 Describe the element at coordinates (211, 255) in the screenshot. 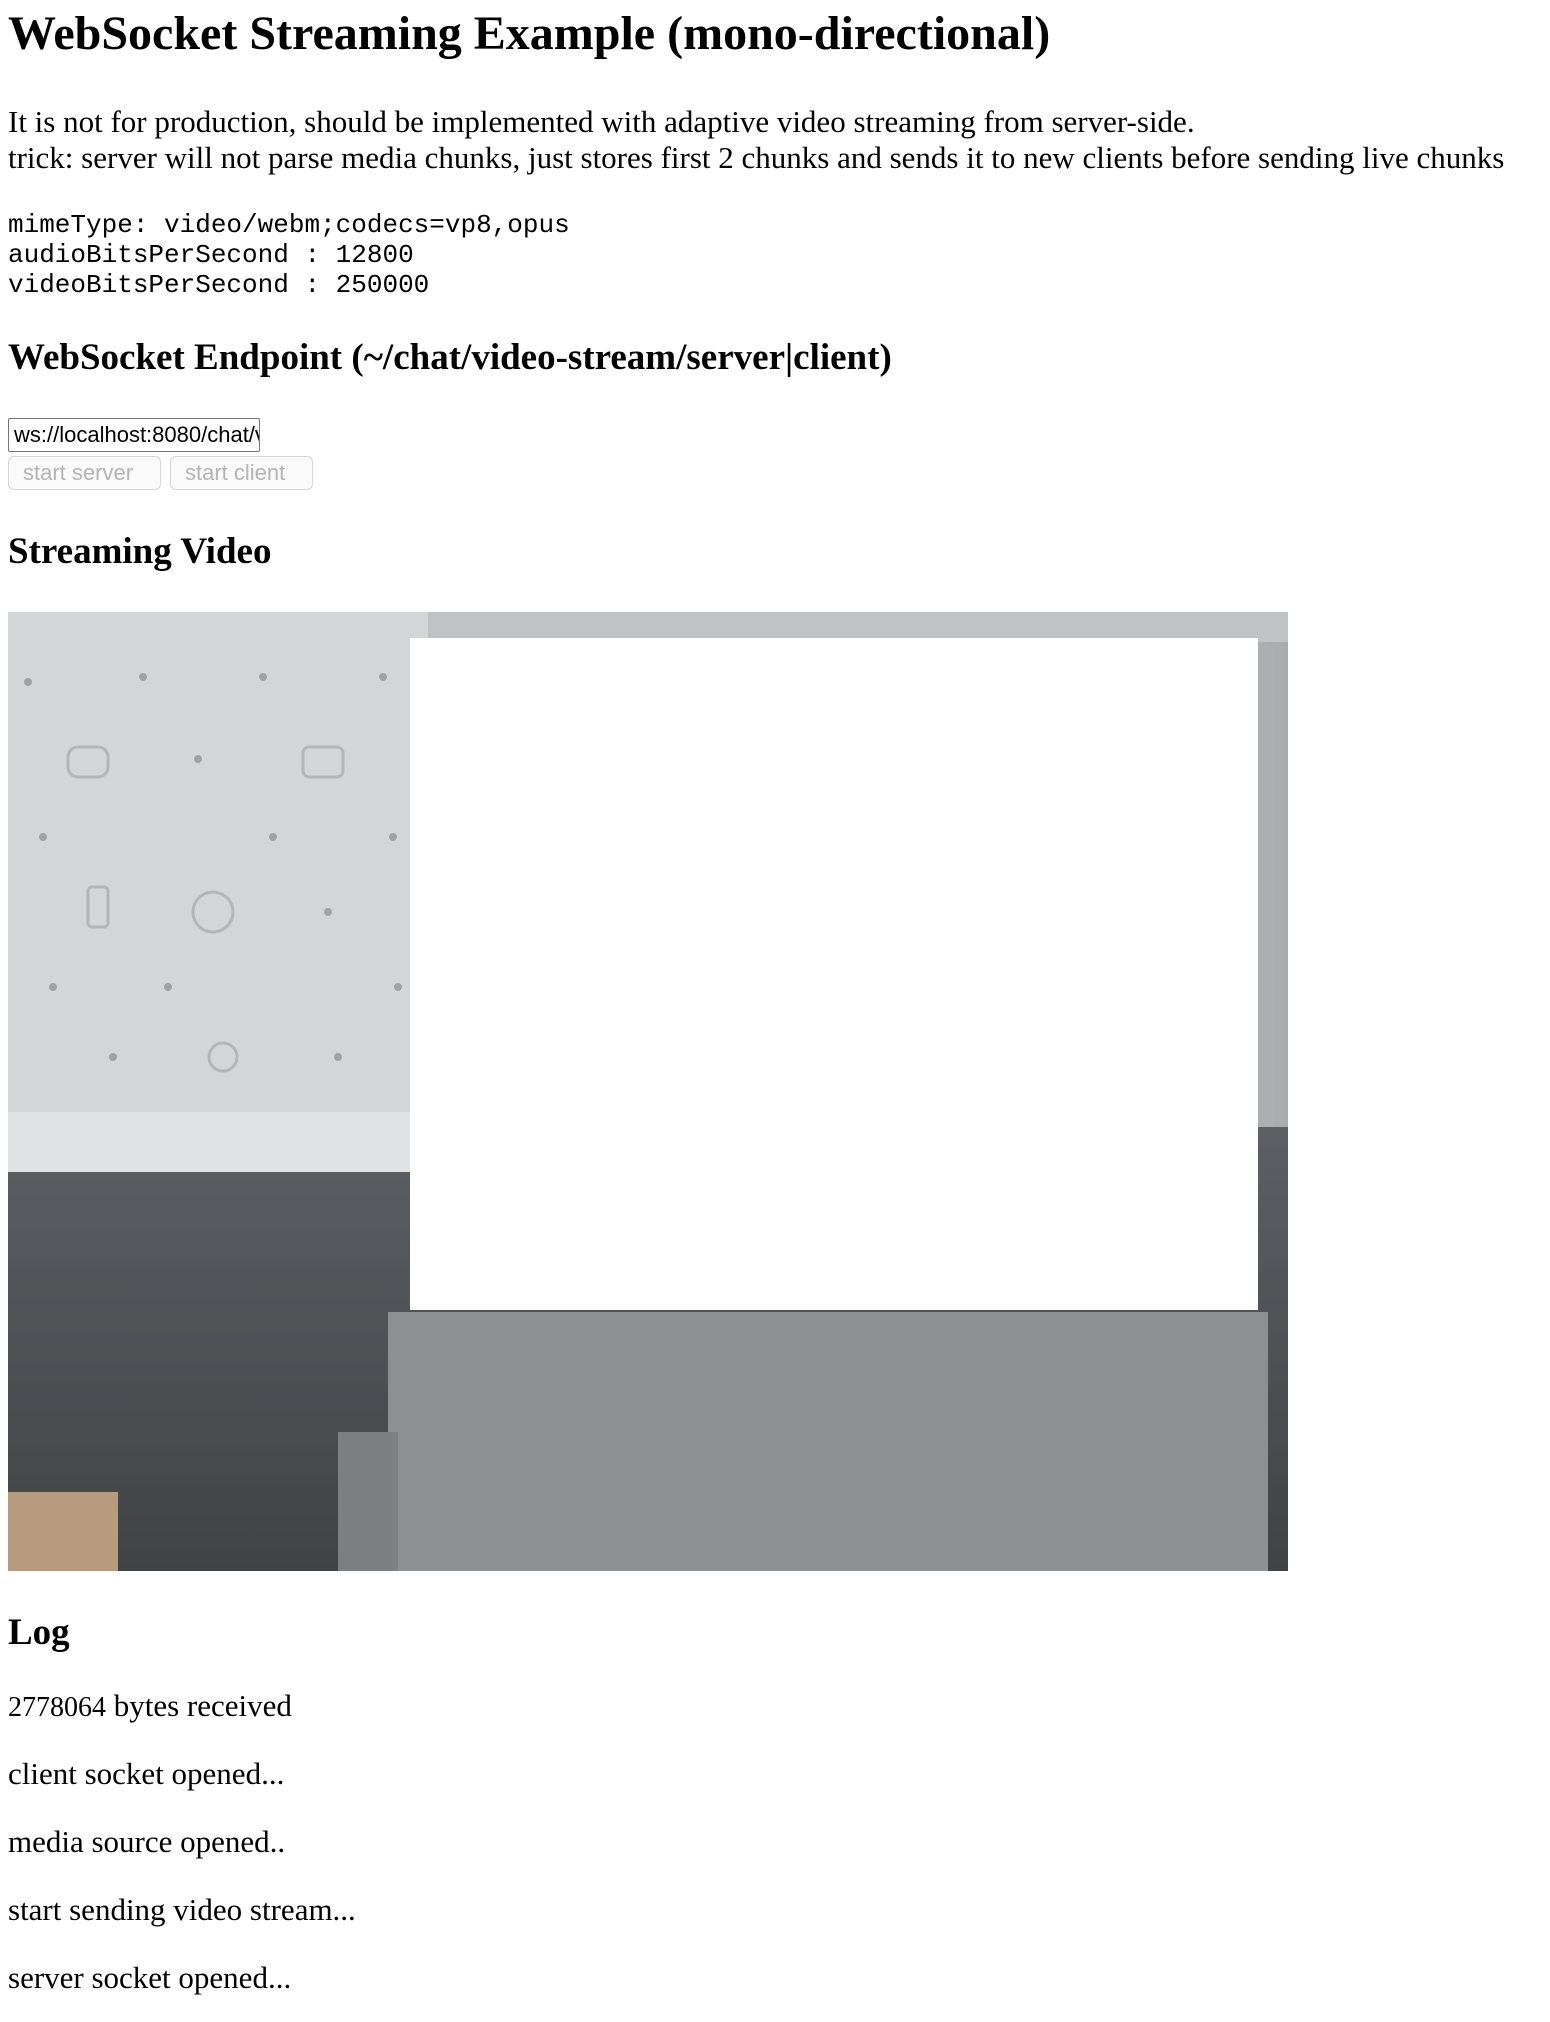

I see `audio-bitrate-text: audioBitsPerSecond : 12800` at that location.